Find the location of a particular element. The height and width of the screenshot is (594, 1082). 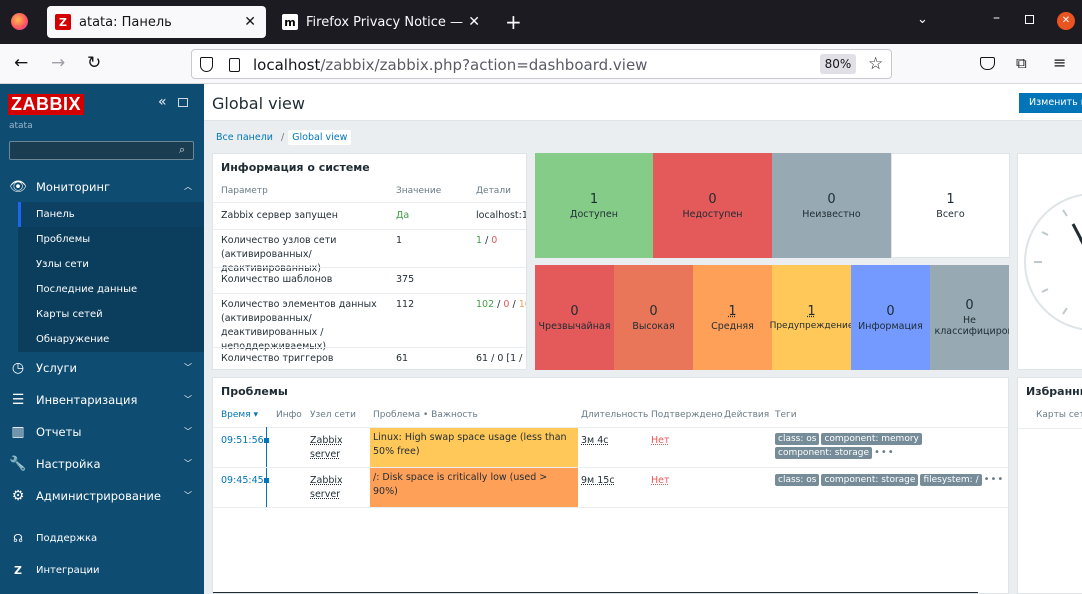

edit-dashboard-button: Изменить панель is located at coordinates (1050, 103).